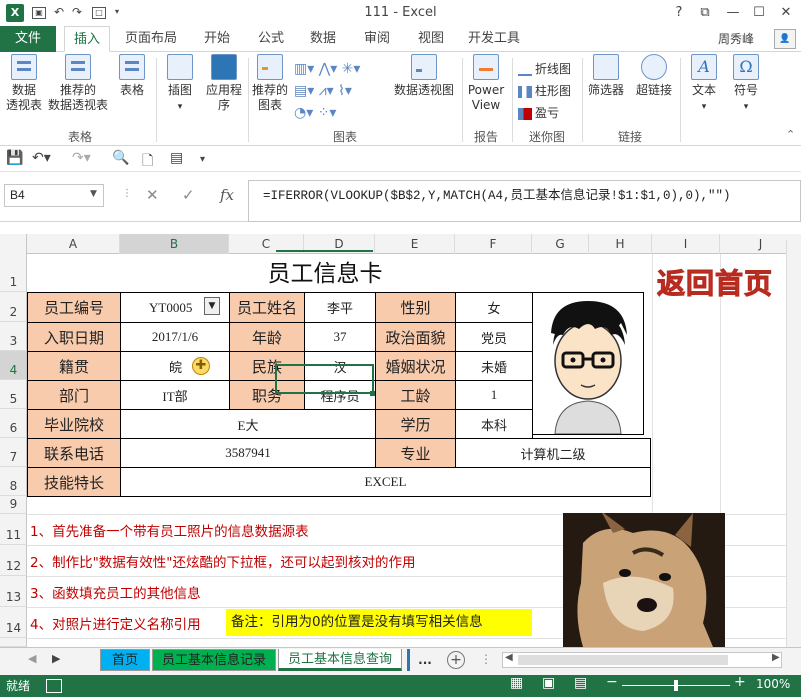 The width and height of the screenshot is (801, 697). Describe the element at coordinates (773, 684) in the screenshot. I see `zoom-level: 100%` at that location.